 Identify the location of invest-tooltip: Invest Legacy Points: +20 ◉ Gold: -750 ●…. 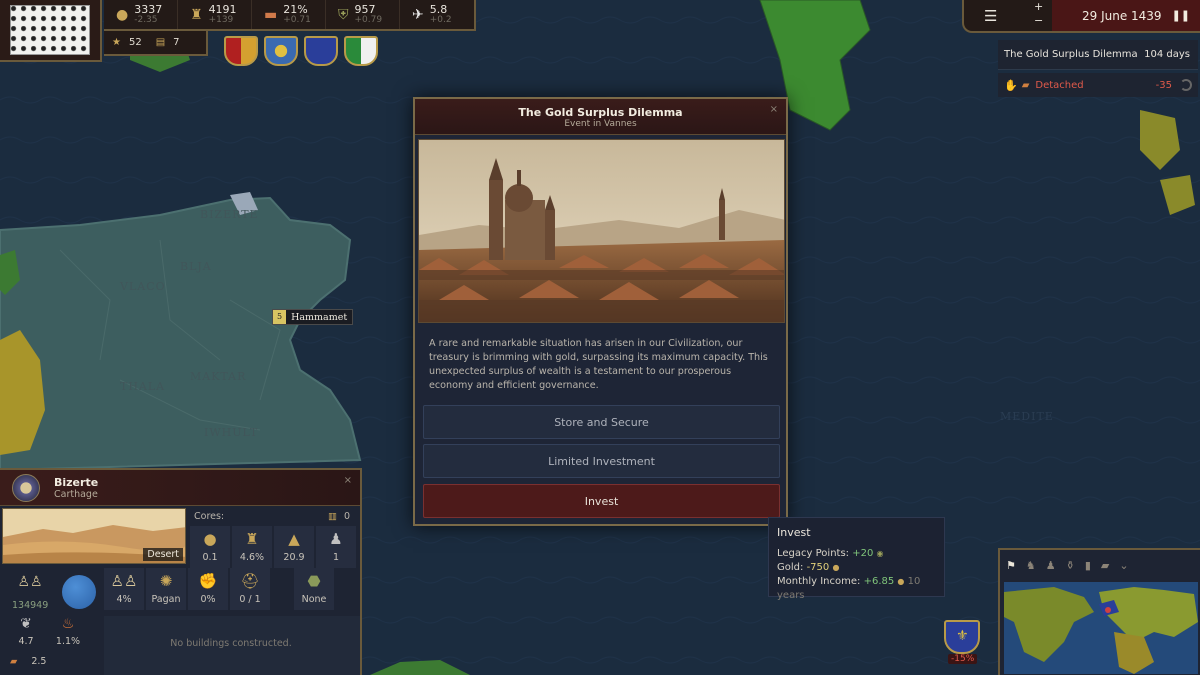
(856, 559).